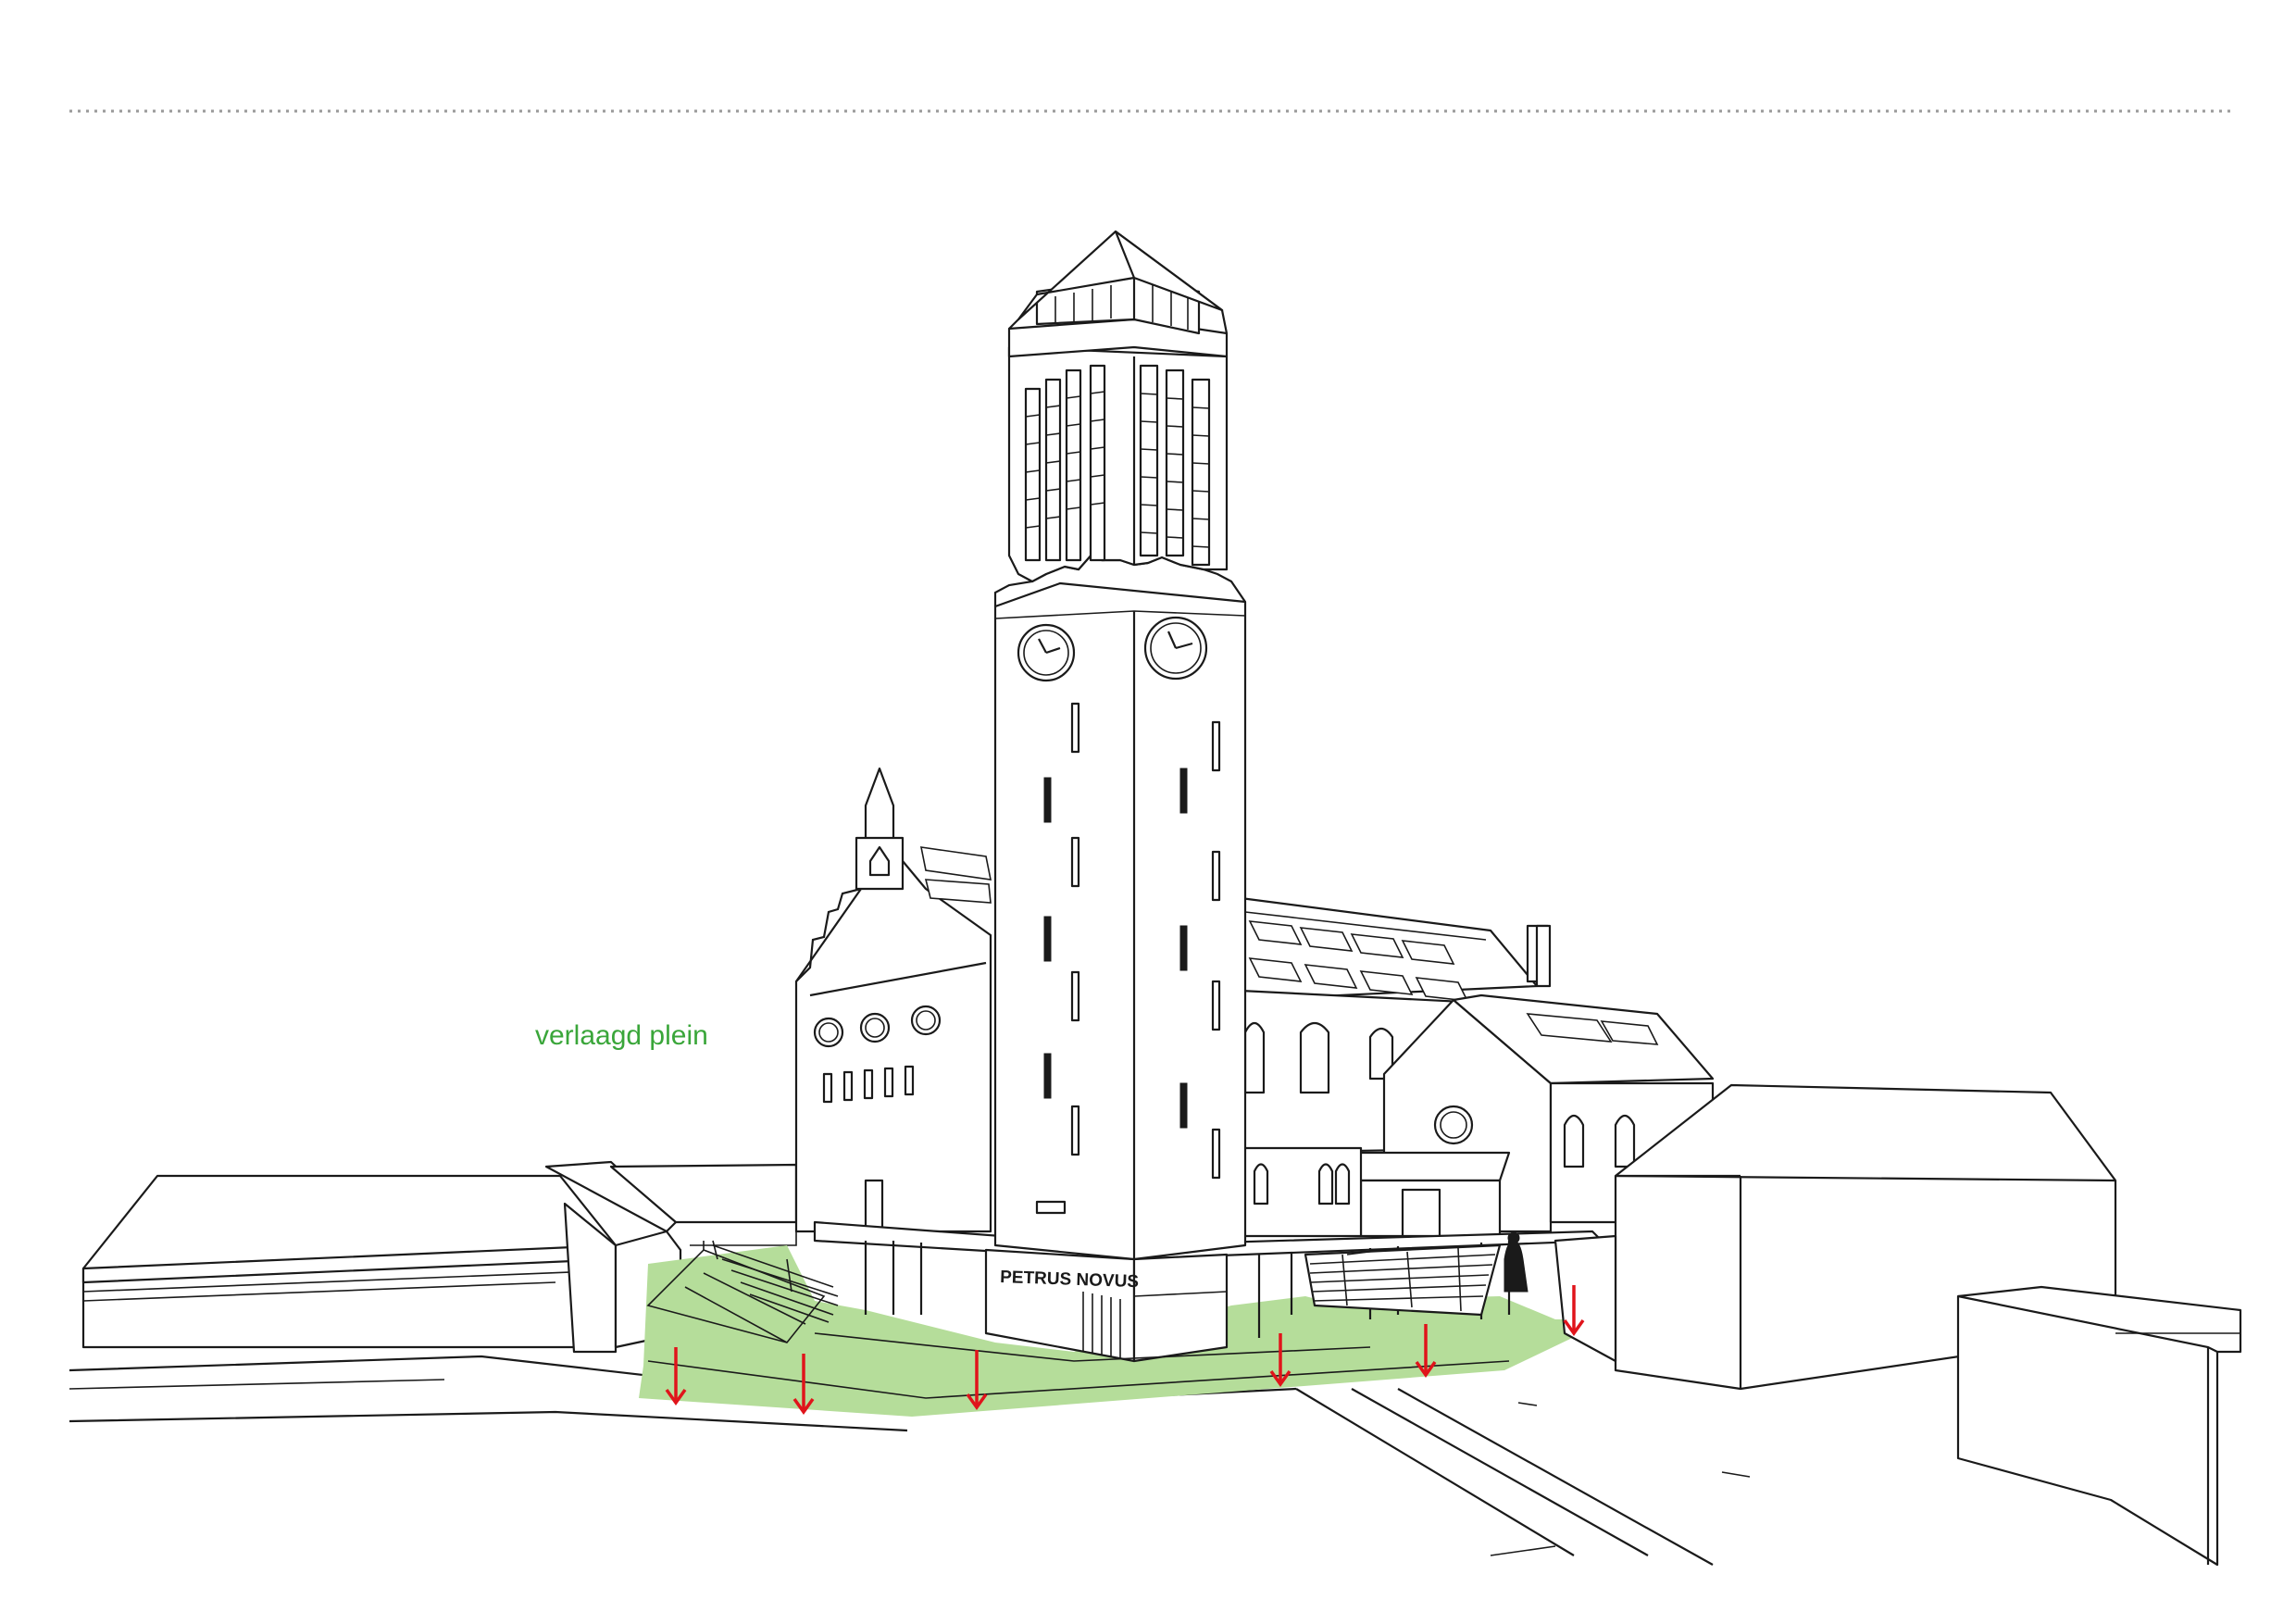  I want to click on church-tower, so click(1120, 745).